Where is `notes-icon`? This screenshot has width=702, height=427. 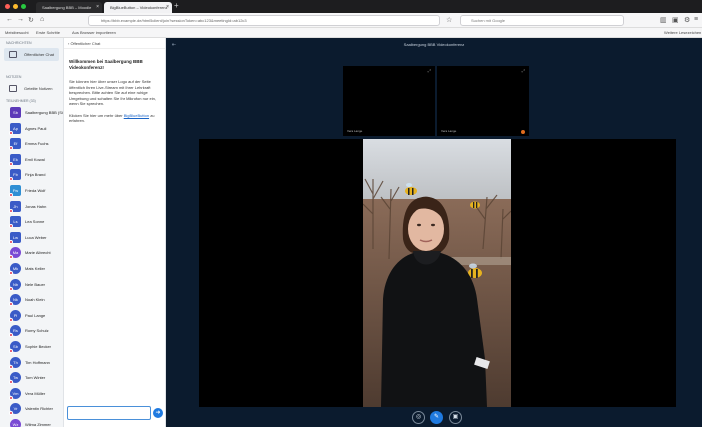
notes-icon is located at coordinates (13, 88).